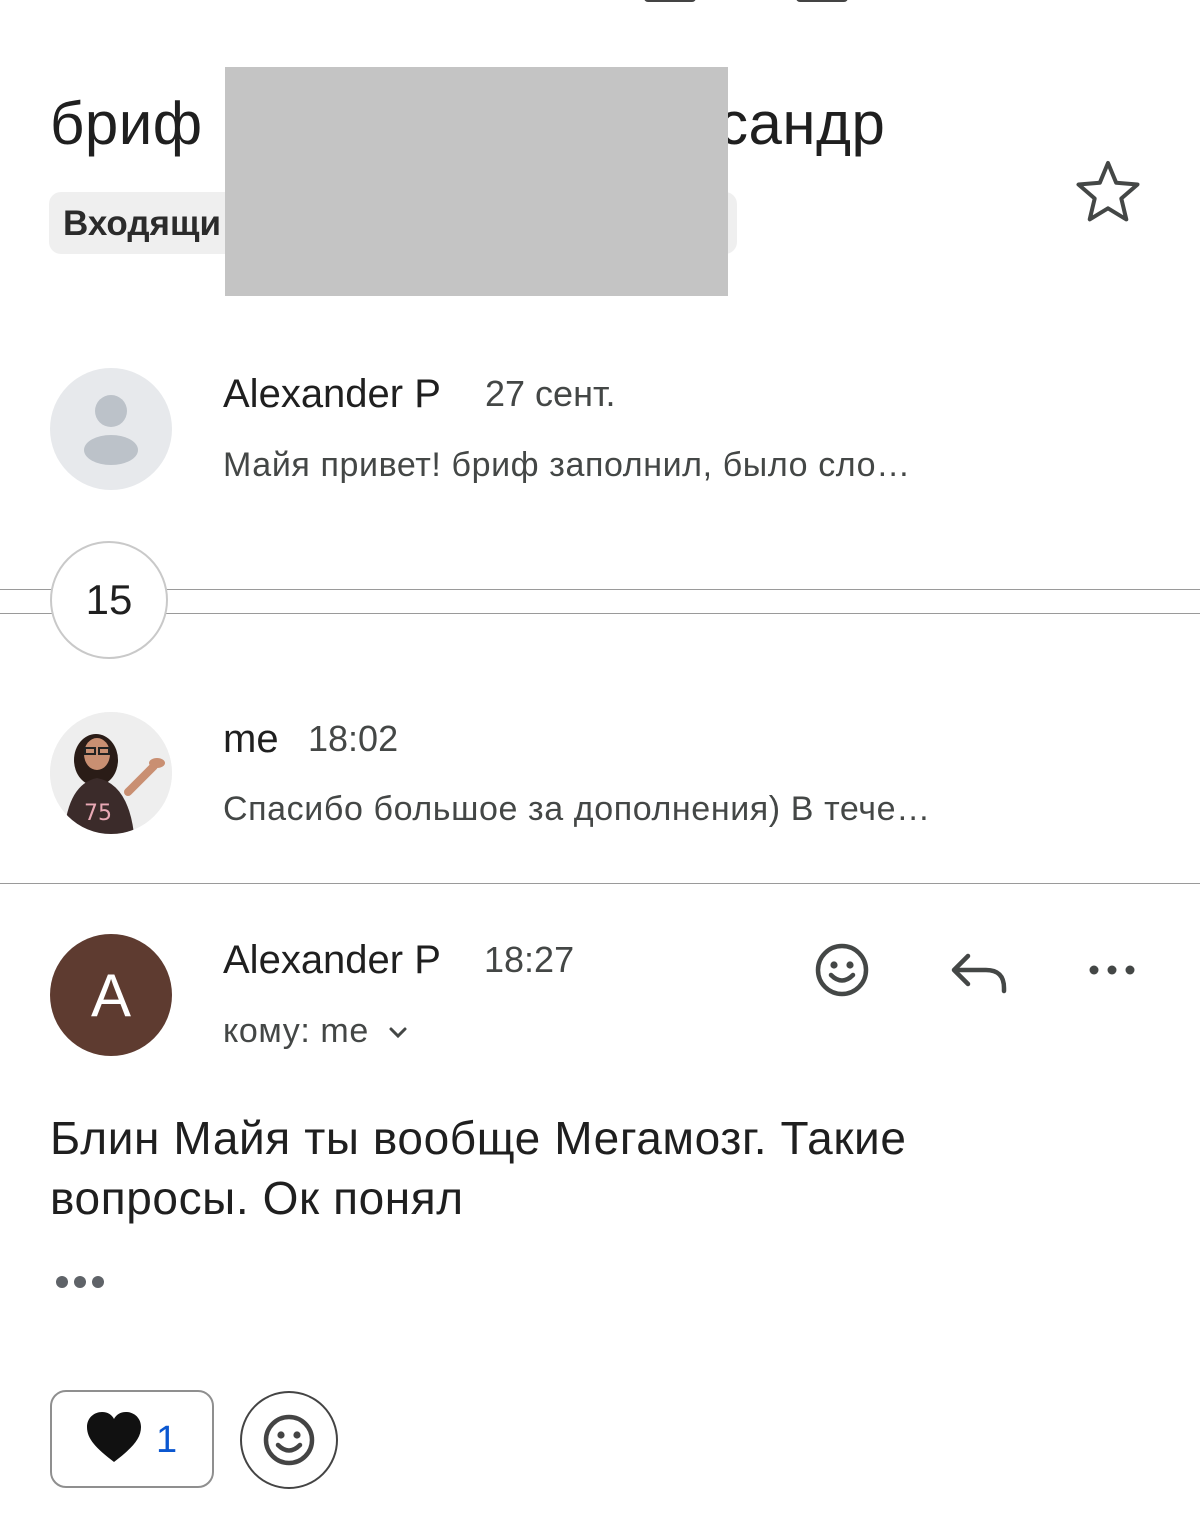 The height and width of the screenshot is (1524, 1200). Describe the element at coordinates (529, 959) in the screenshot. I see `message-time: 18:27` at that location.